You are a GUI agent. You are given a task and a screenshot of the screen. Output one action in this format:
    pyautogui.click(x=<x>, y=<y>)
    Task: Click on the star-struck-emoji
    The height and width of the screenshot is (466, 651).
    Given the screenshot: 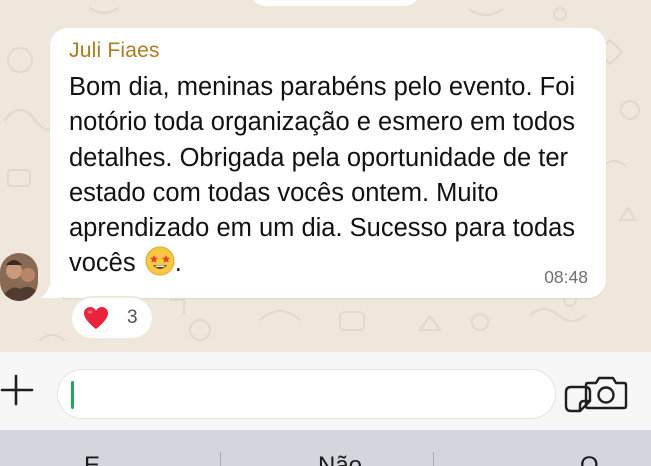 What is the action you would take?
    pyautogui.click(x=160, y=266)
    